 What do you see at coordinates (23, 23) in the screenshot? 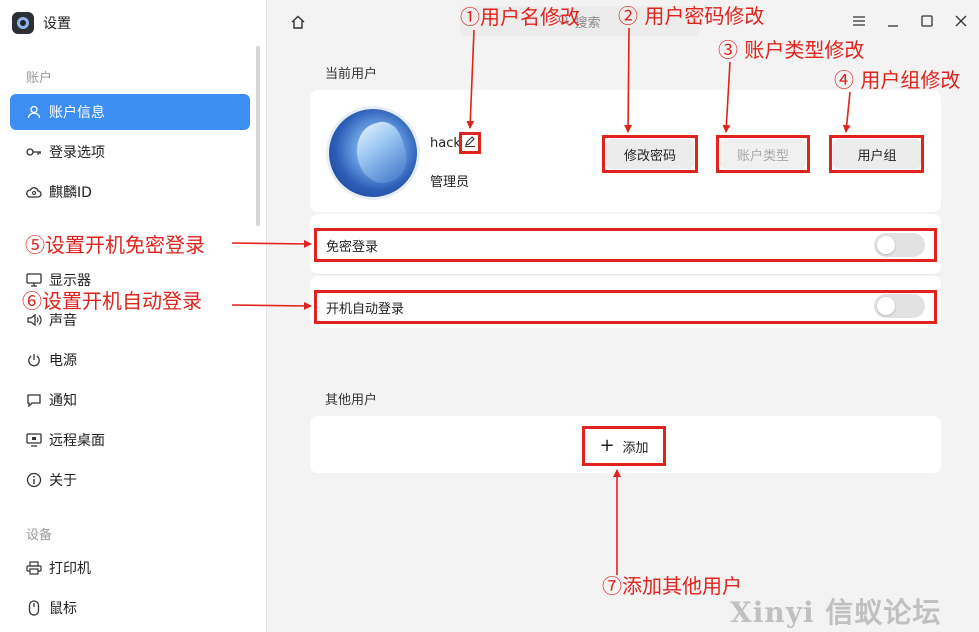
I see `settings-app-icon` at bounding box center [23, 23].